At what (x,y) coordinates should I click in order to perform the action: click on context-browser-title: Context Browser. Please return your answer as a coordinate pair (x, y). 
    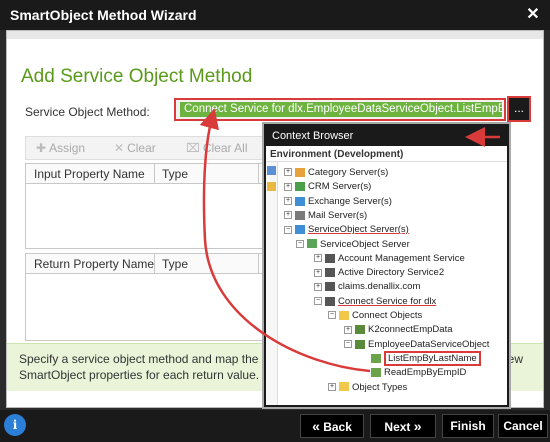
    Looking at the image, I should click on (386, 136).